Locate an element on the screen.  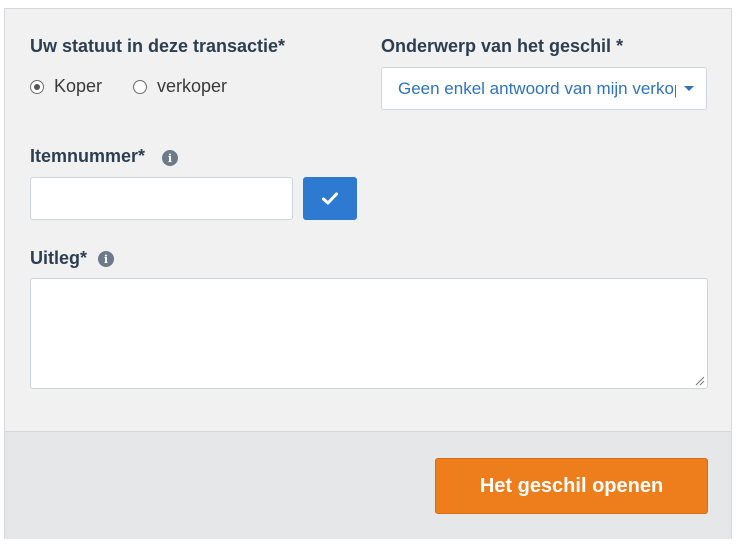
radio-label: Koper is located at coordinates (78, 86).